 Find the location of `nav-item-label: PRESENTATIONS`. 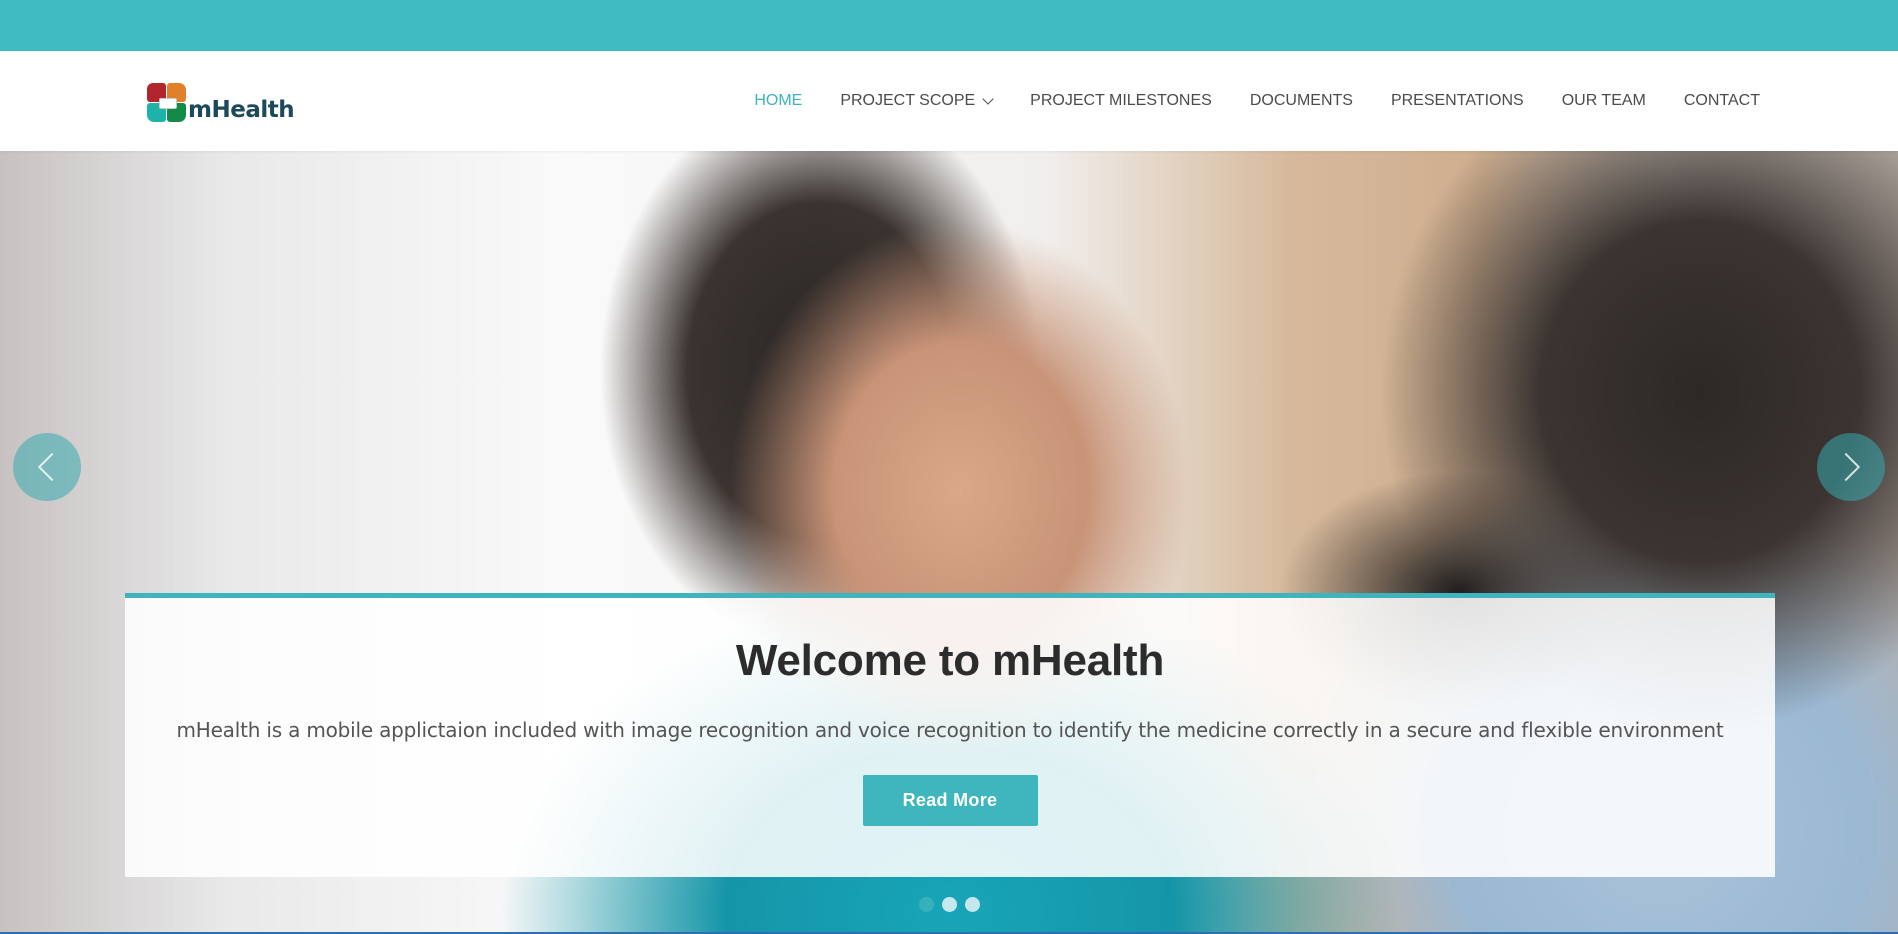

nav-item-label: PRESENTATIONS is located at coordinates (1457, 100).